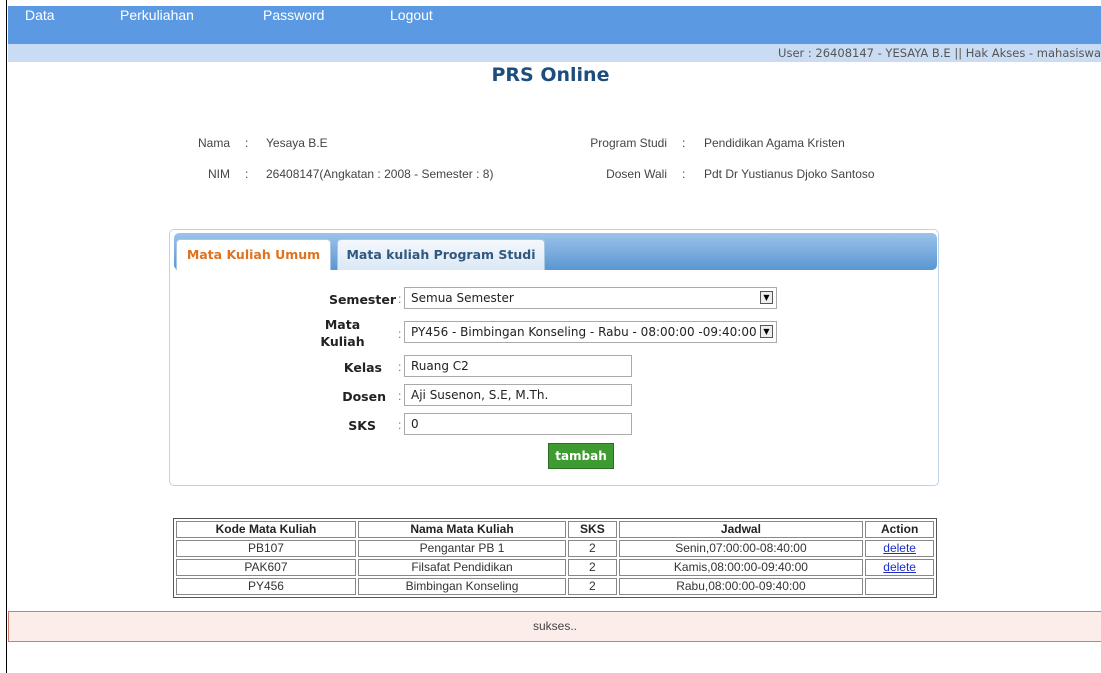 The height and width of the screenshot is (673, 1101). Describe the element at coordinates (342, 324) in the screenshot. I see `matkul-label-line1: Mata` at that location.